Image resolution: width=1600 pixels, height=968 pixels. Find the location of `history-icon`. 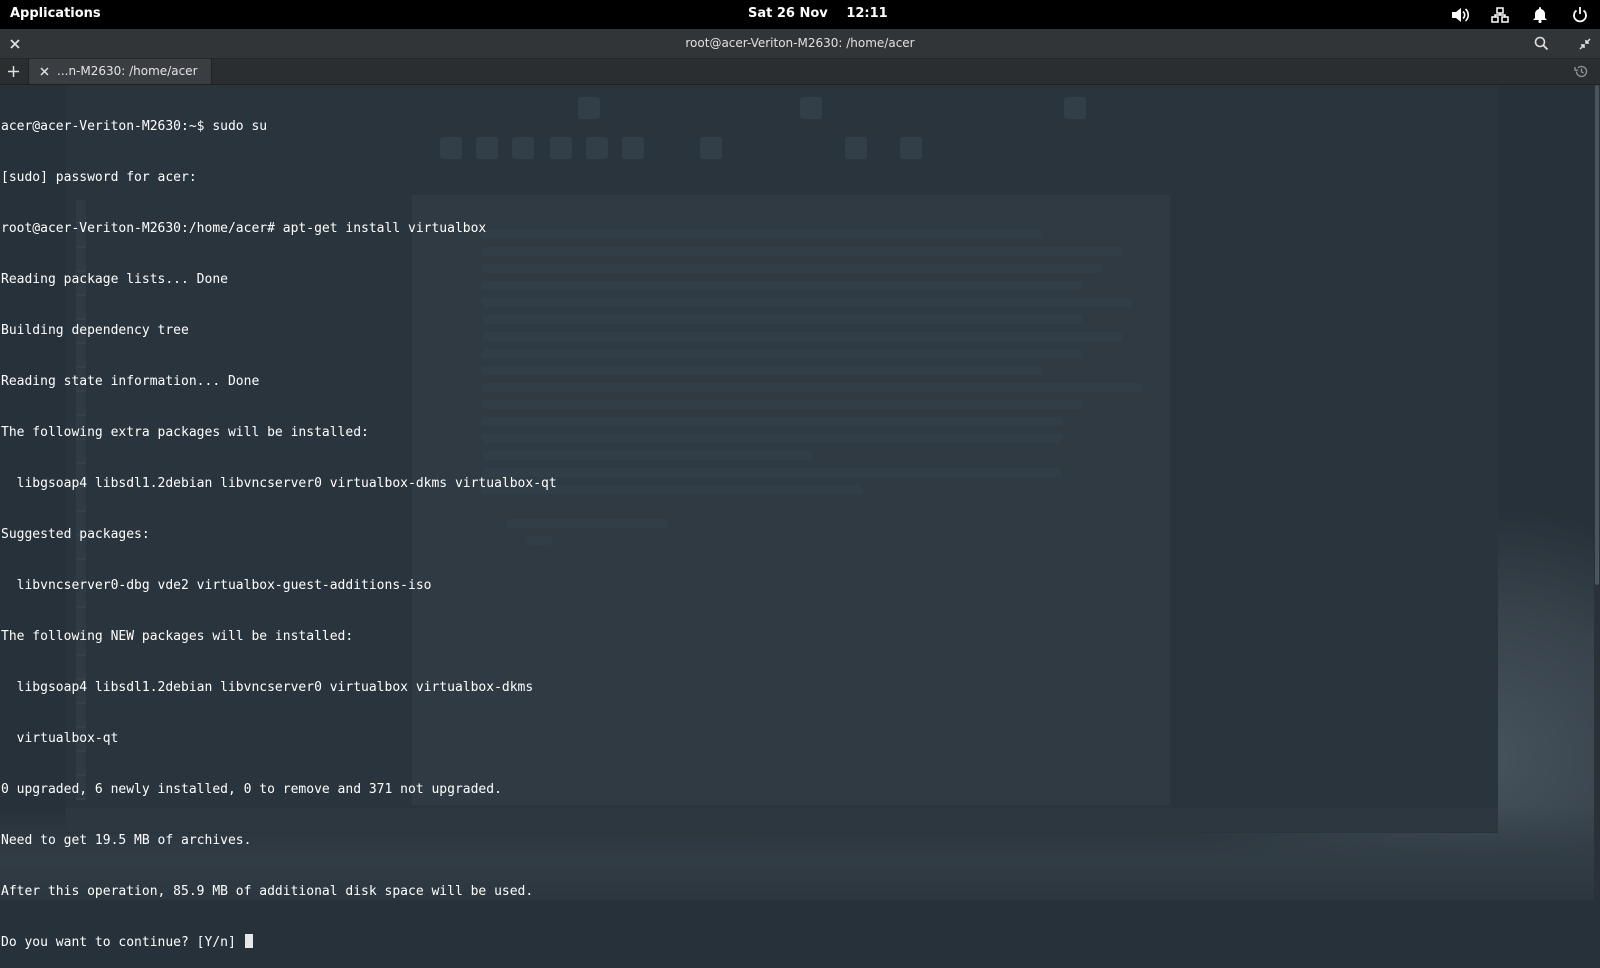

history-icon is located at coordinates (1581, 71).